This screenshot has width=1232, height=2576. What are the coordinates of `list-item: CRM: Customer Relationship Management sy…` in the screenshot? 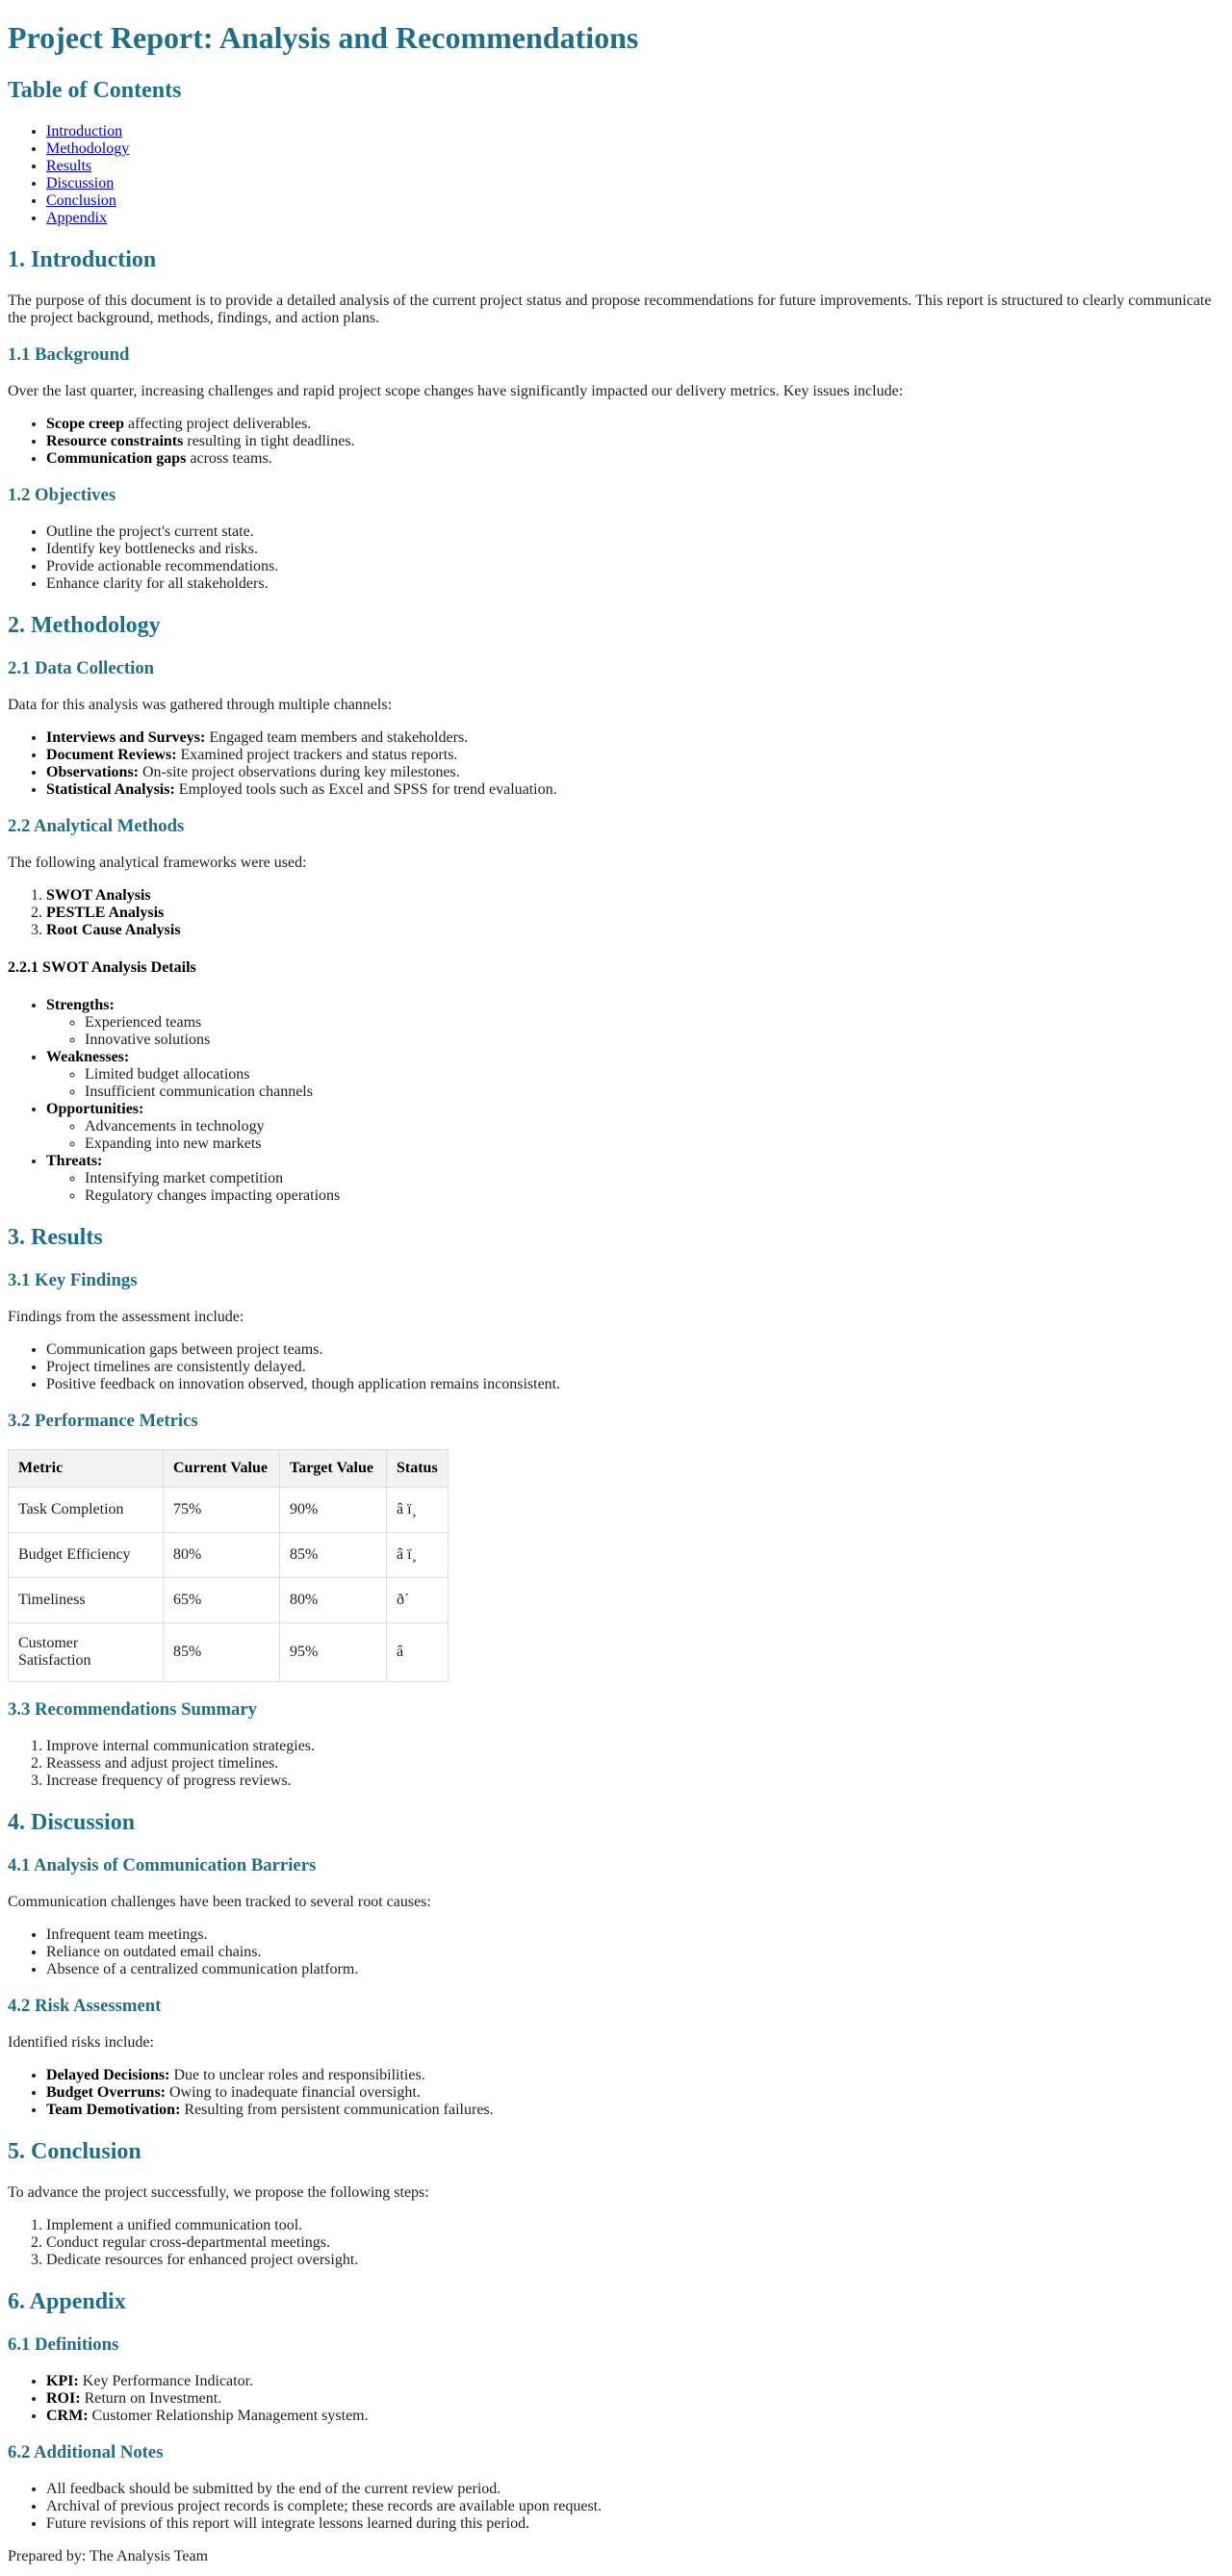 It's located at (639, 2416).